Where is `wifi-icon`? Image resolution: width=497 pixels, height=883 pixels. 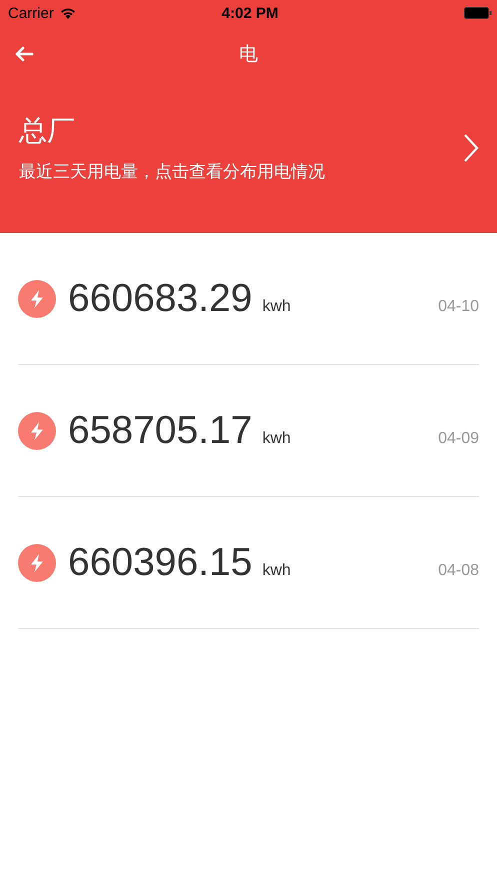 wifi-icon is located at coordinates (68, 13).